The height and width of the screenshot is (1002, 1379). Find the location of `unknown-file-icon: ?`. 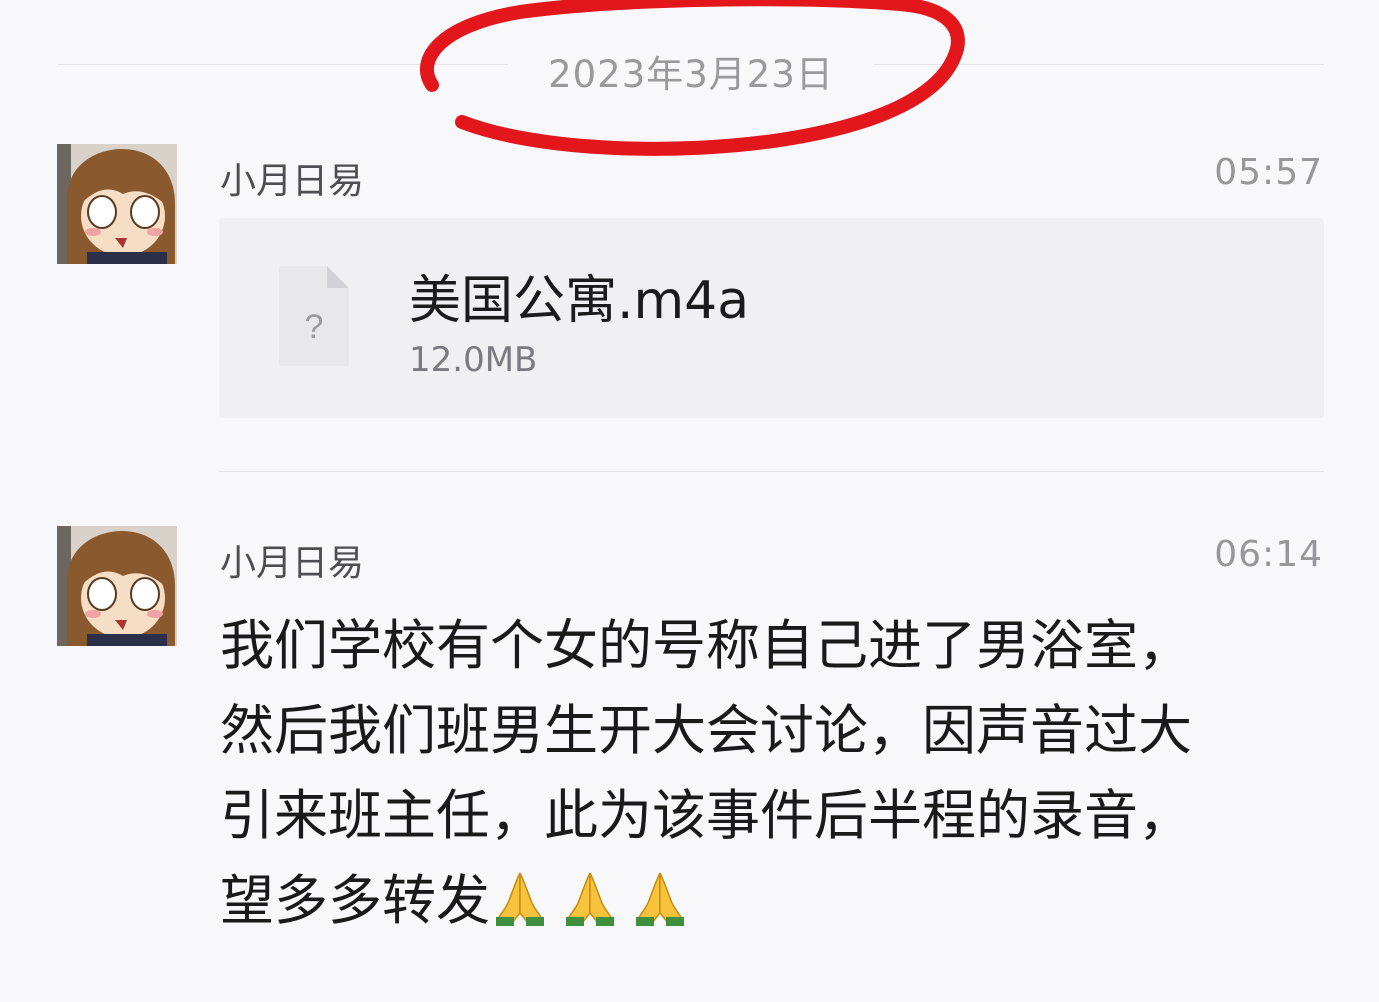

unknown-file-icon: ? is located at coordinates (314, 316).